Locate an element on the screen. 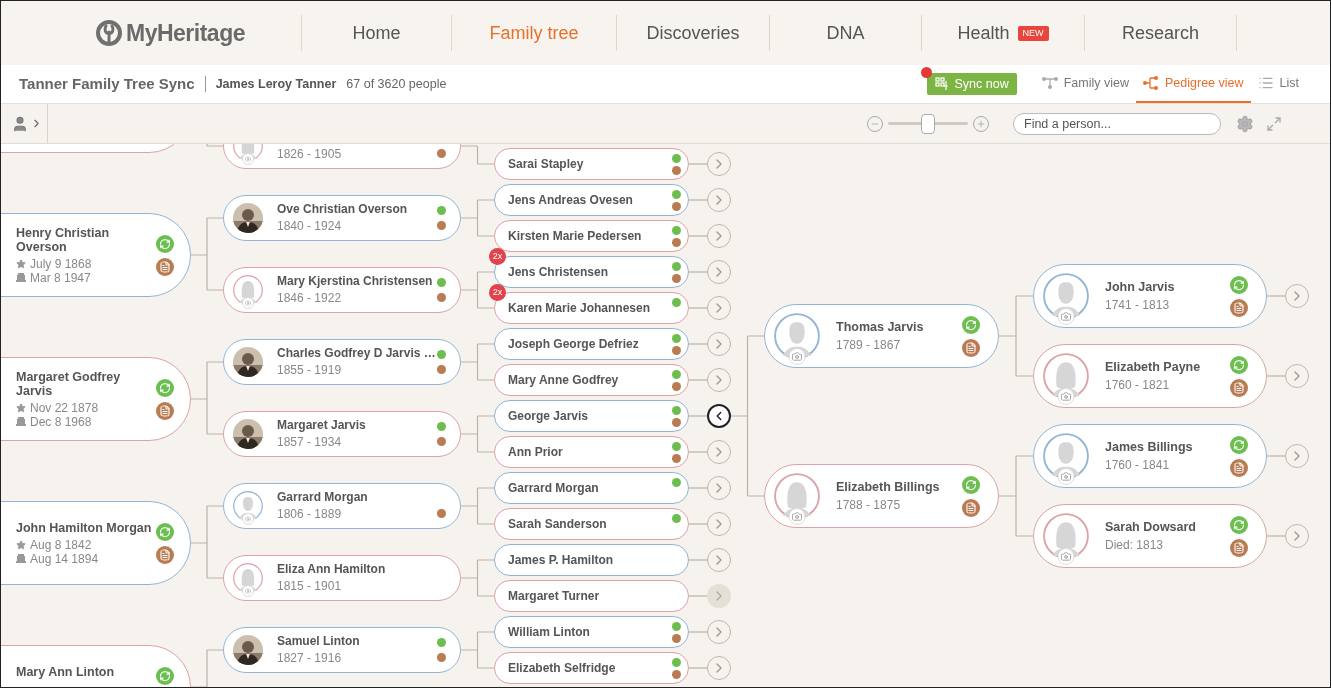 Image resolution: width=1331 pixels, height=688 pixels. person-card: Charles Godfrey D Jarvis … 1855 - 1919 is located at coordinates (342, 362).